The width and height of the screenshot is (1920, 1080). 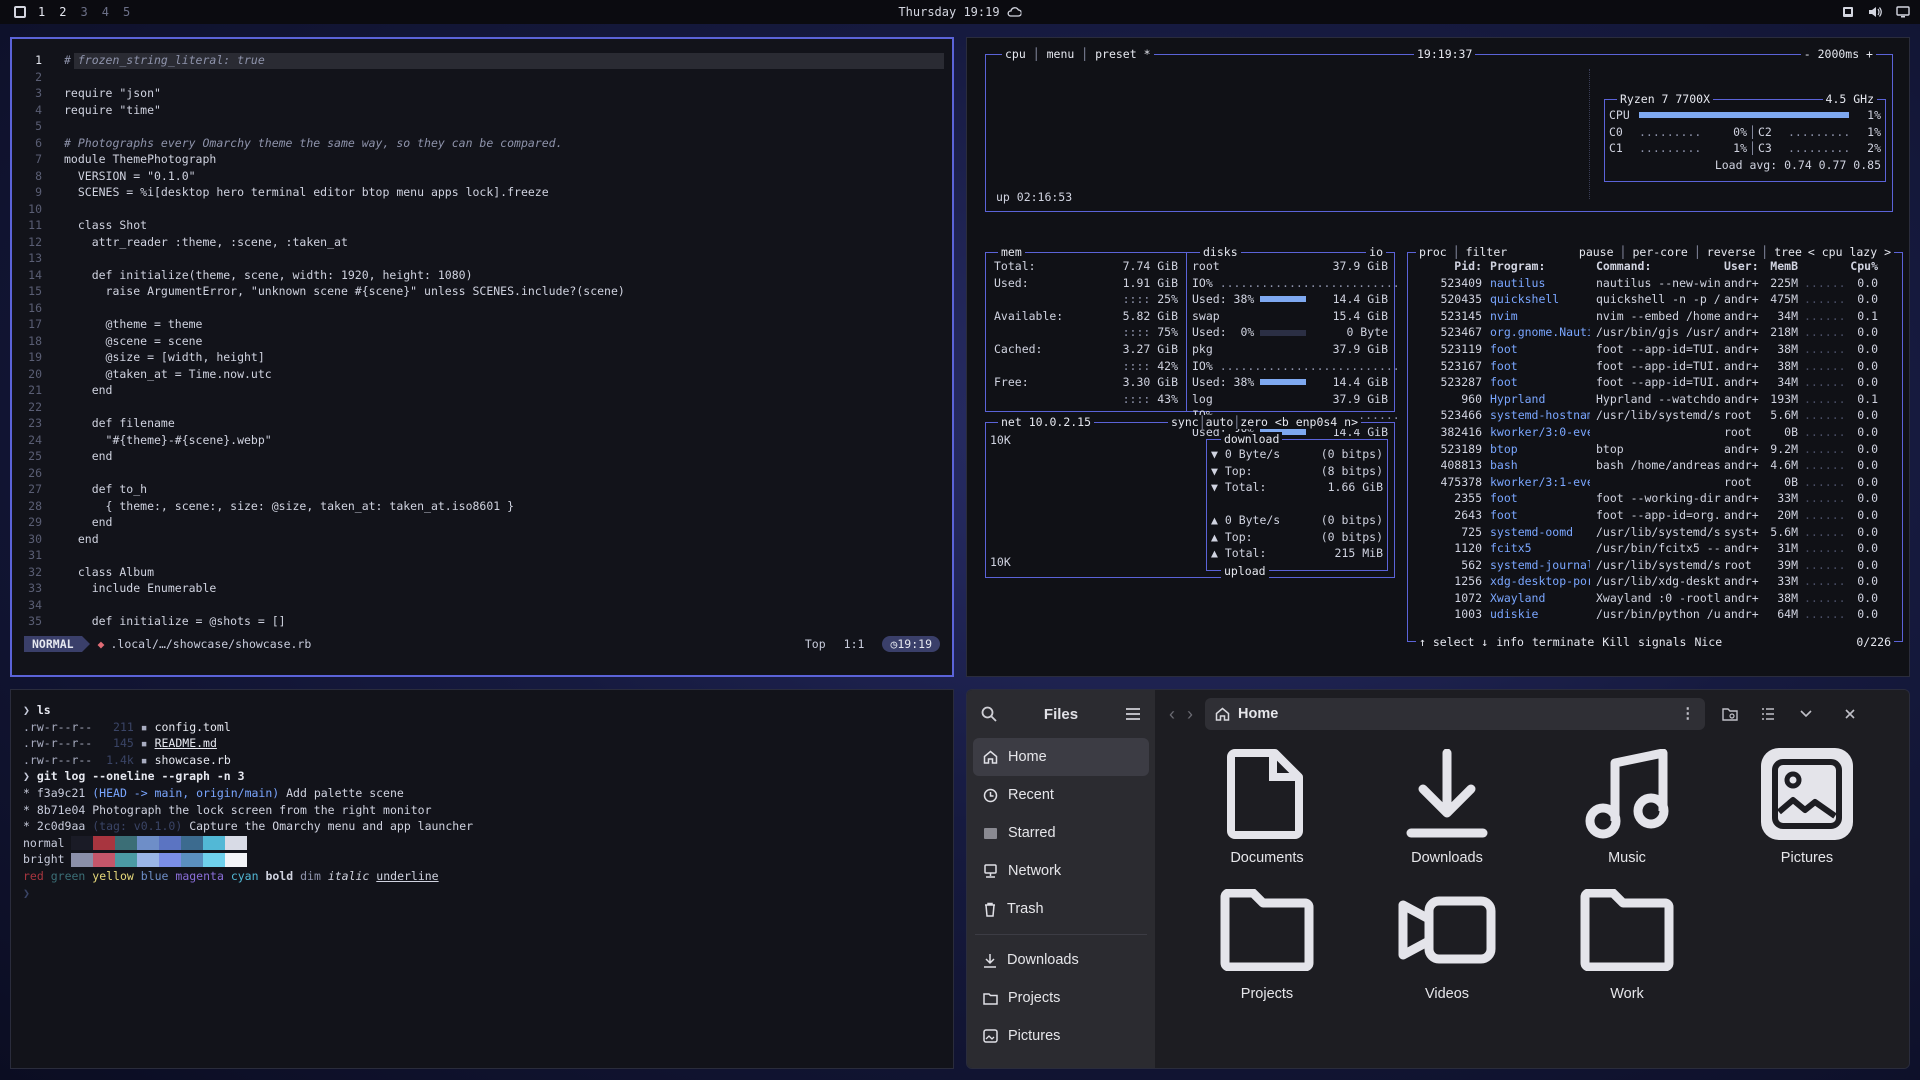 What do you see at coordinates (482, 258) in the screenshot?
I see `editor-line: 13` at bounding box center [482, 258].